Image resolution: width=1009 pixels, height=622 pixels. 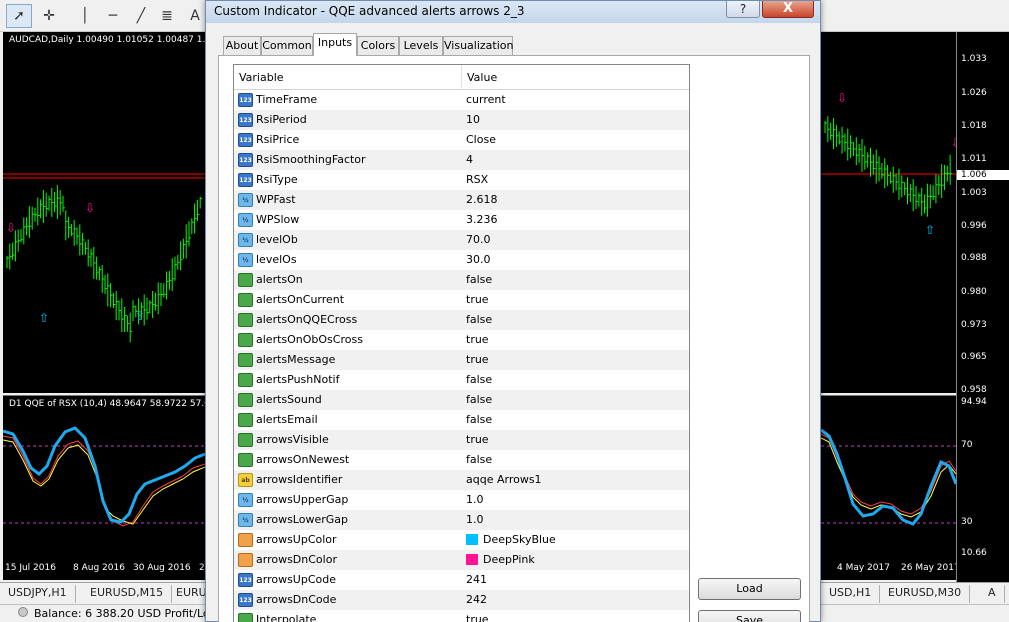 What do you see at coordinates (930, 568) in the screenshot?
I see `time-label: 26 May 2017` at bounding box center [930, 568].